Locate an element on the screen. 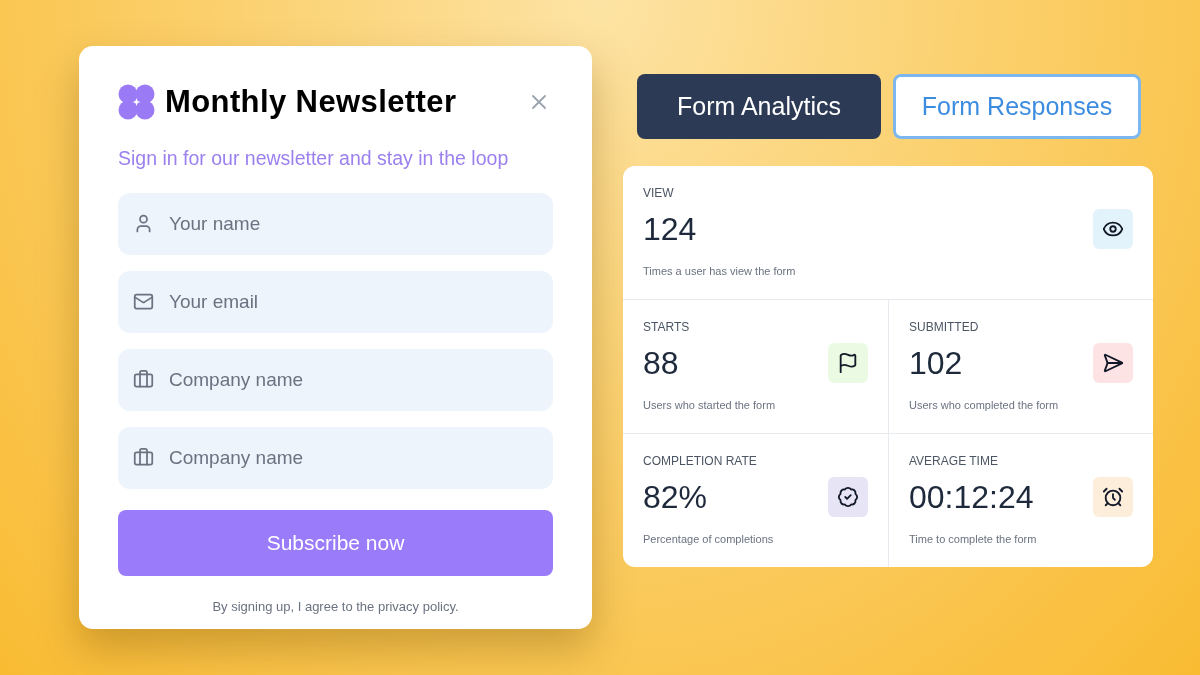 This screenshot has width=1200, height=675. stat-label: AVERAGE TIME is located at coordinates (953, 461).